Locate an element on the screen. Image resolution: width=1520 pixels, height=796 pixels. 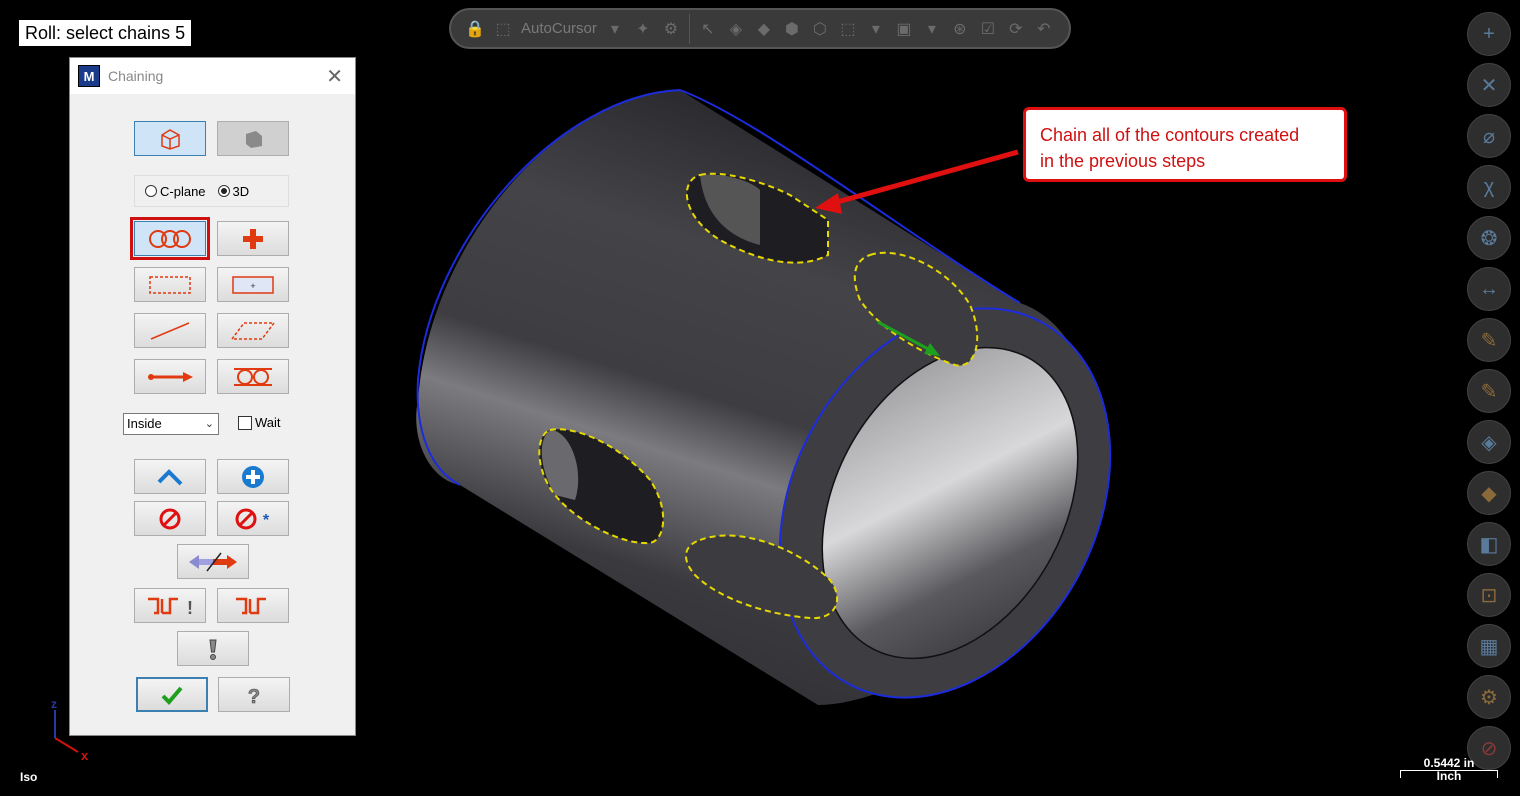
ok-button is located at coordinates (172, 694).